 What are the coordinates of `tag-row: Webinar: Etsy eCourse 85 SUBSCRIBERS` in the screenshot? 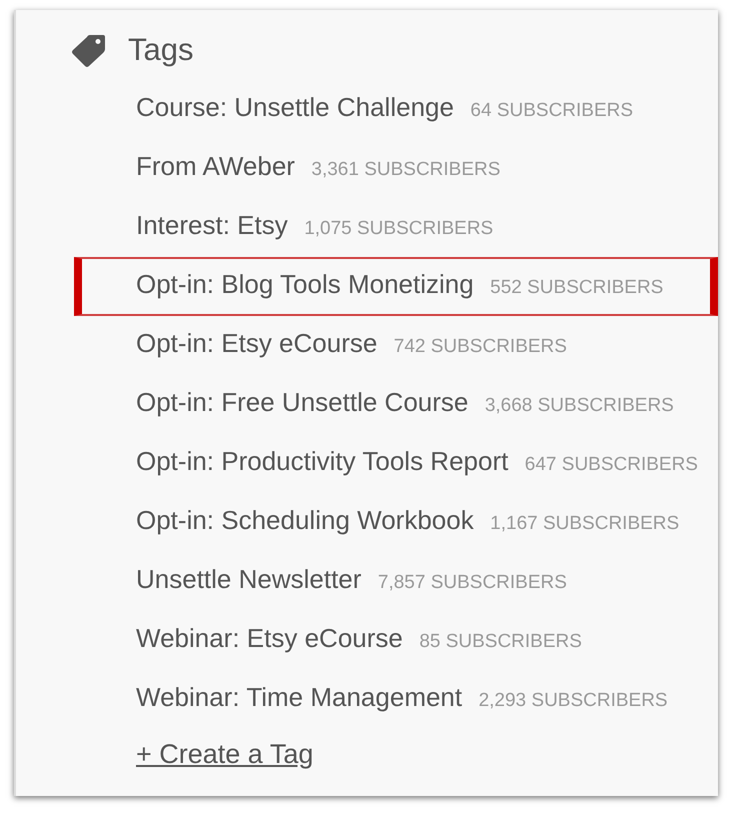 It's located at (396, 640).